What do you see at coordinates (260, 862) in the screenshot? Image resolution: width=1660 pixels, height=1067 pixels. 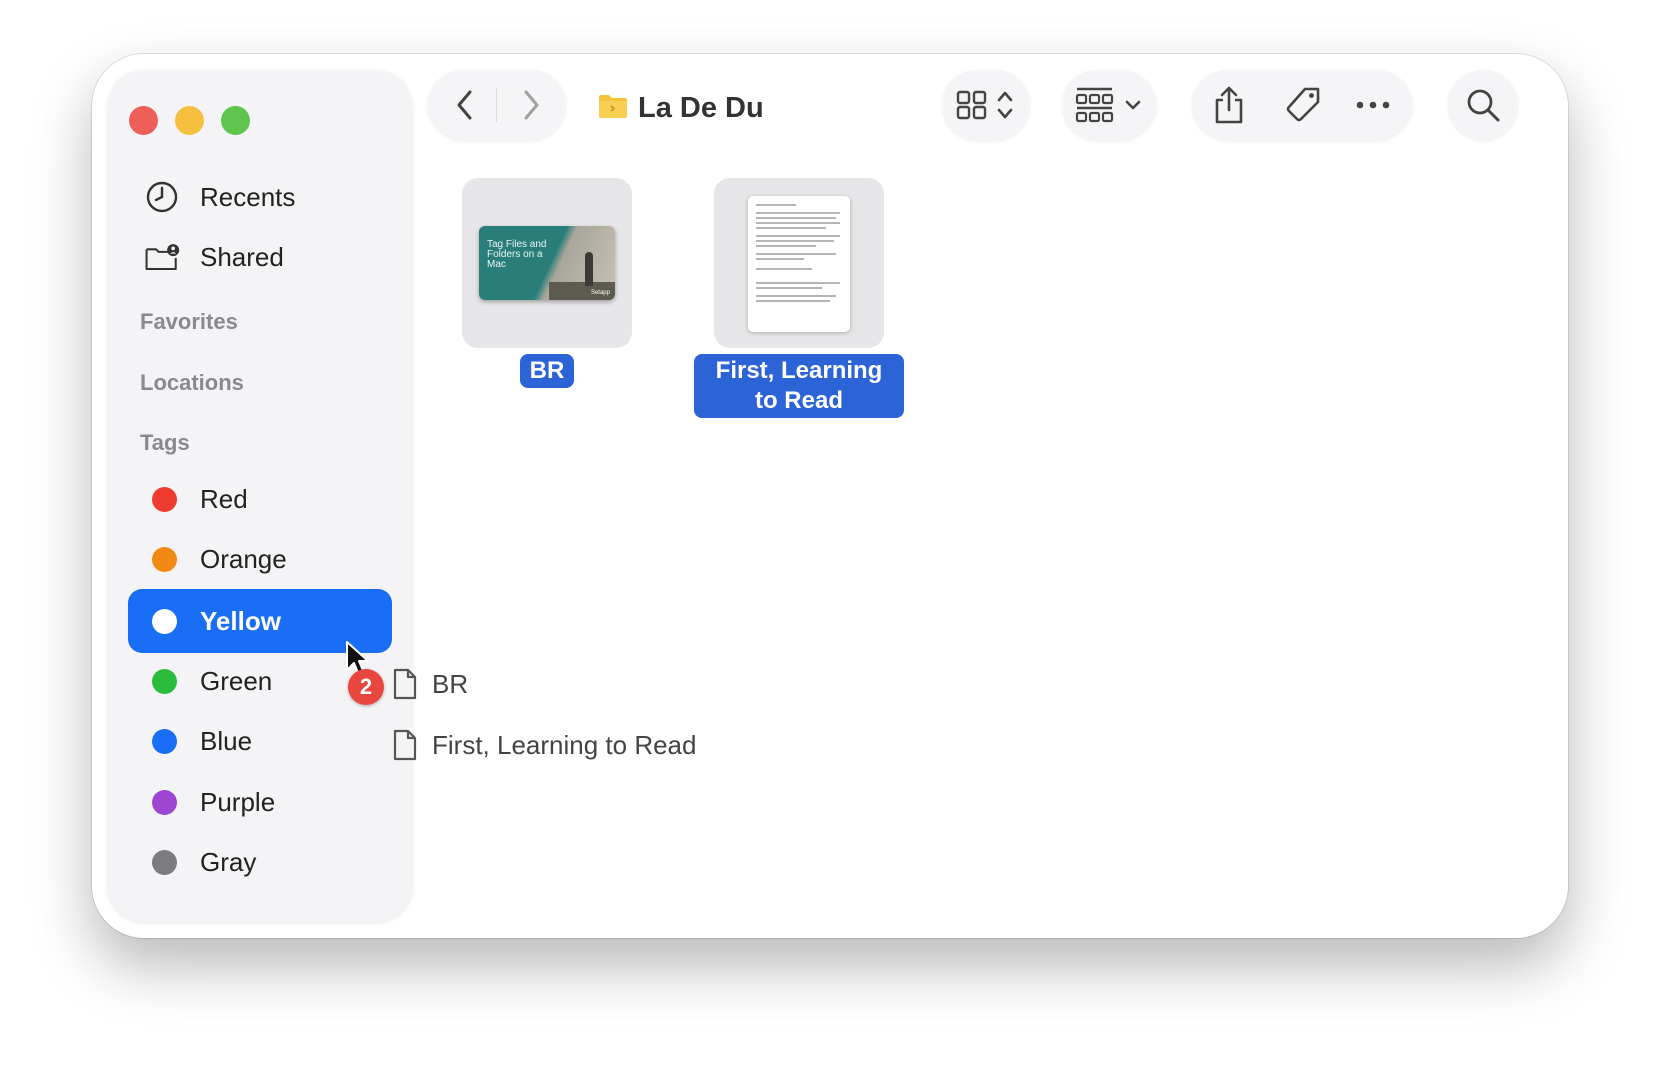 I see `sidebar-tag-gray: Gray` at bounding box center [260, 862].